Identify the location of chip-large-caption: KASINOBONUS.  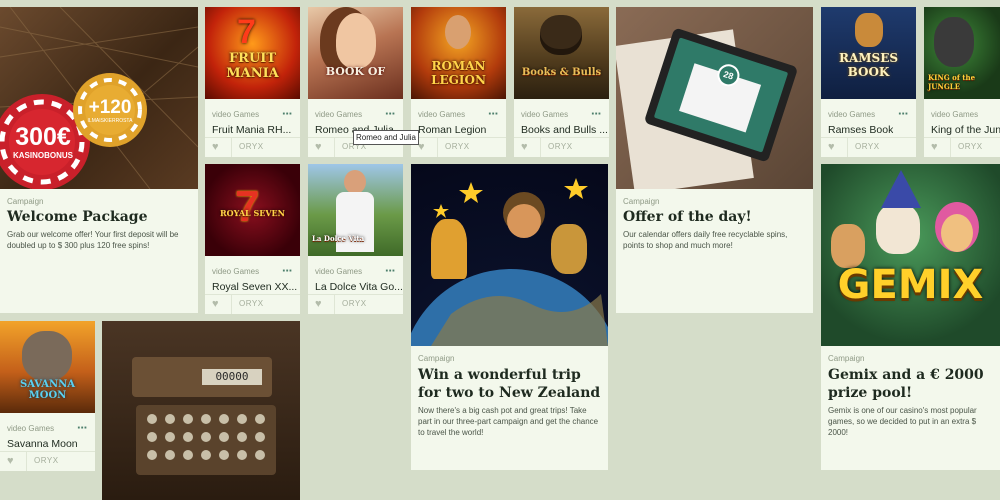
(42, 155).